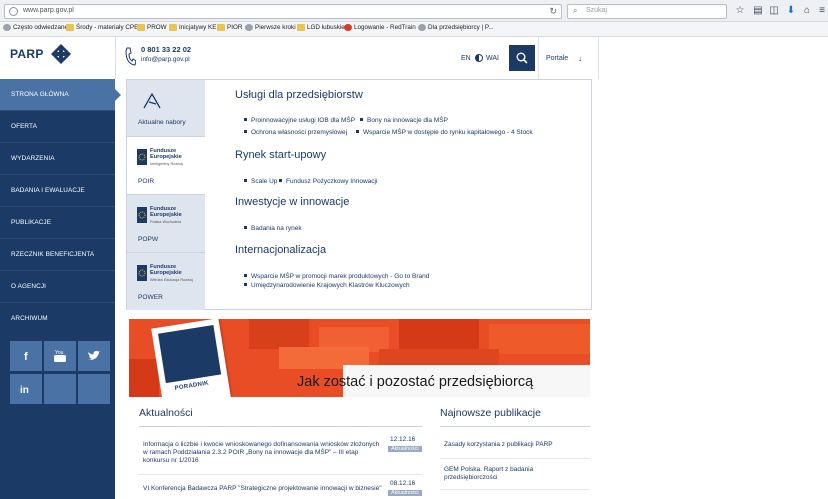  Describe the element at coordinates (57, 223) in the screenshot. I see `sidebar-item-publikacje: PUBLIKACJE` at that location.